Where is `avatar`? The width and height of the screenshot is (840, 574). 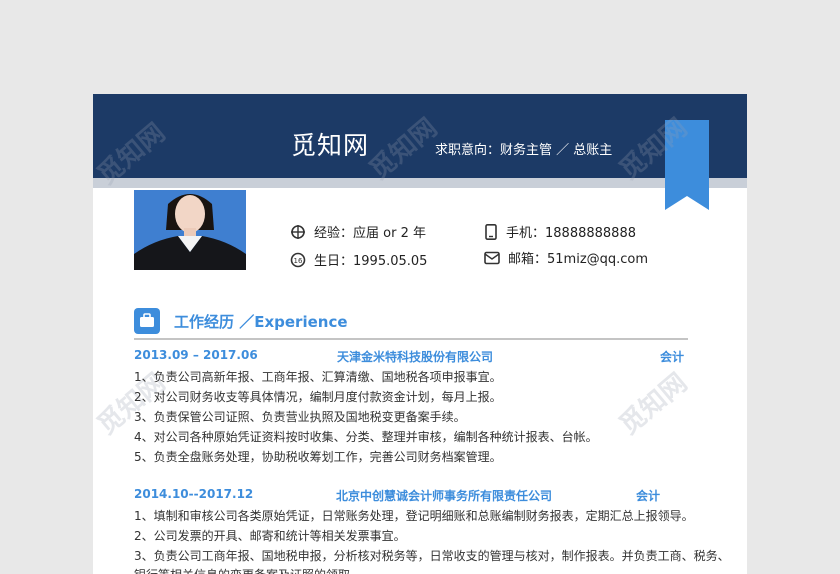 avatar is located at coordinates (190, 230).